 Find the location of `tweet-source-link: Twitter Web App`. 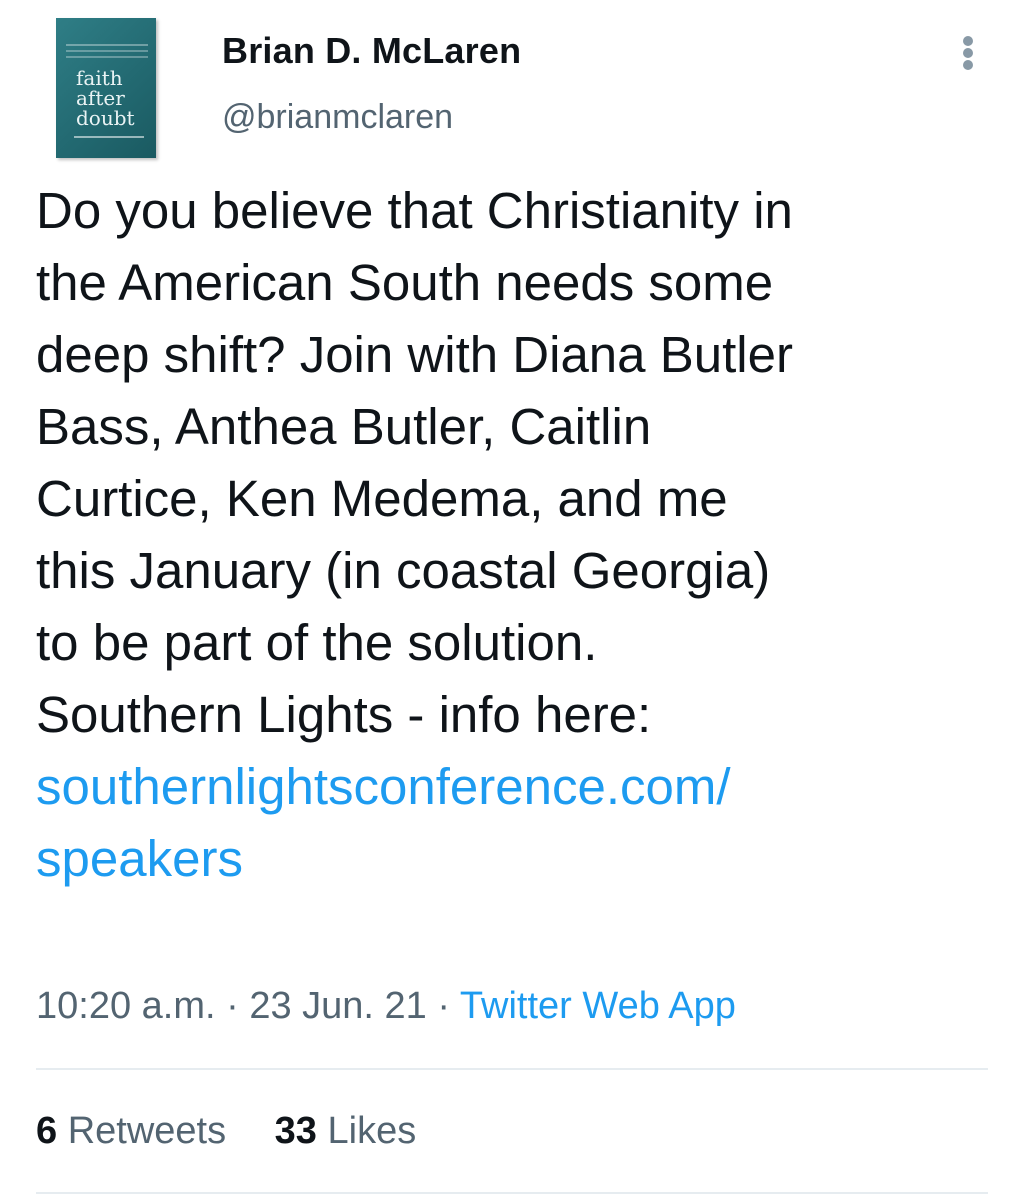

tweet-source-link: Twitter Web App is located at coordinates (598, 1006).